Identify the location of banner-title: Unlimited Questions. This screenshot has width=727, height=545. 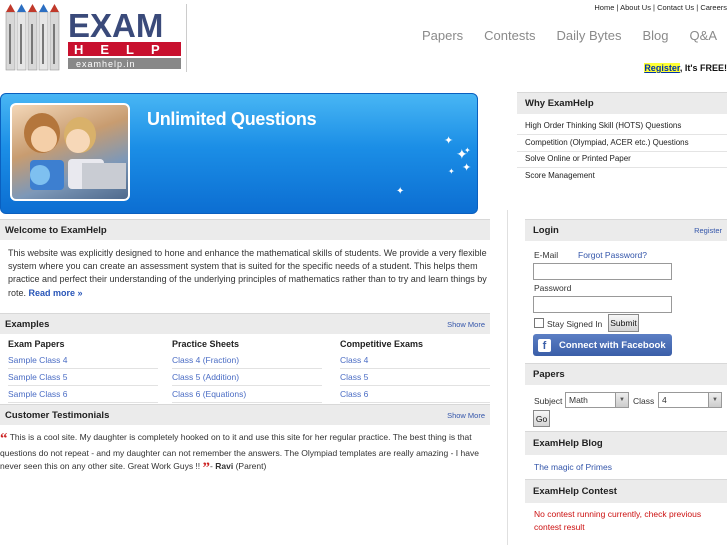
(232, 119).